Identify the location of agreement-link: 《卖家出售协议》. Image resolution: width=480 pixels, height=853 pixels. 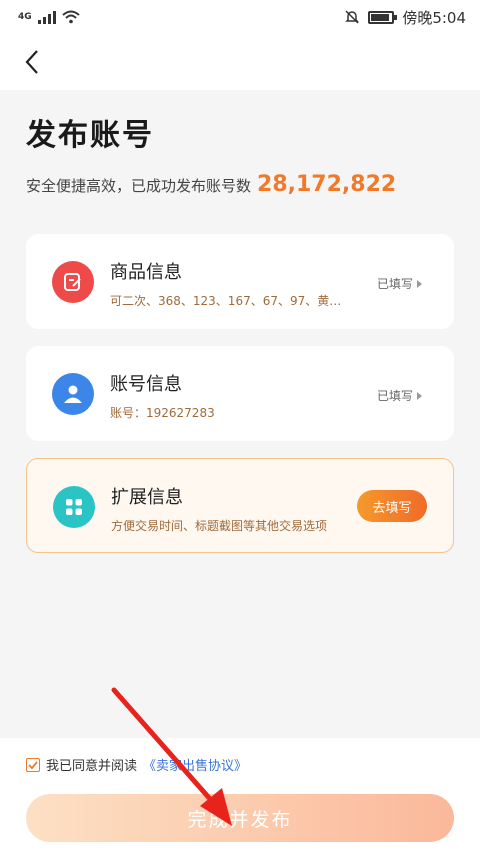
(195, 764).